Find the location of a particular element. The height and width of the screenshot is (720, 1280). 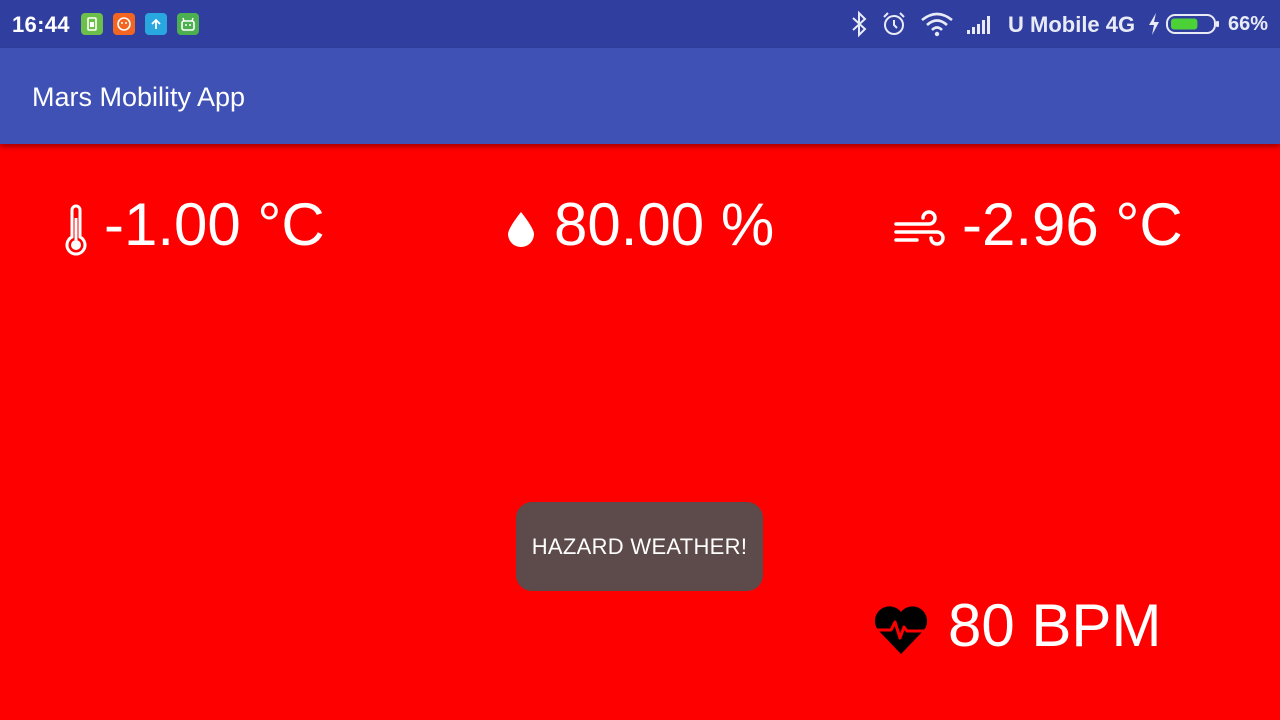

temperature-value: -1.00 °C is located at coordinates (214, 224).